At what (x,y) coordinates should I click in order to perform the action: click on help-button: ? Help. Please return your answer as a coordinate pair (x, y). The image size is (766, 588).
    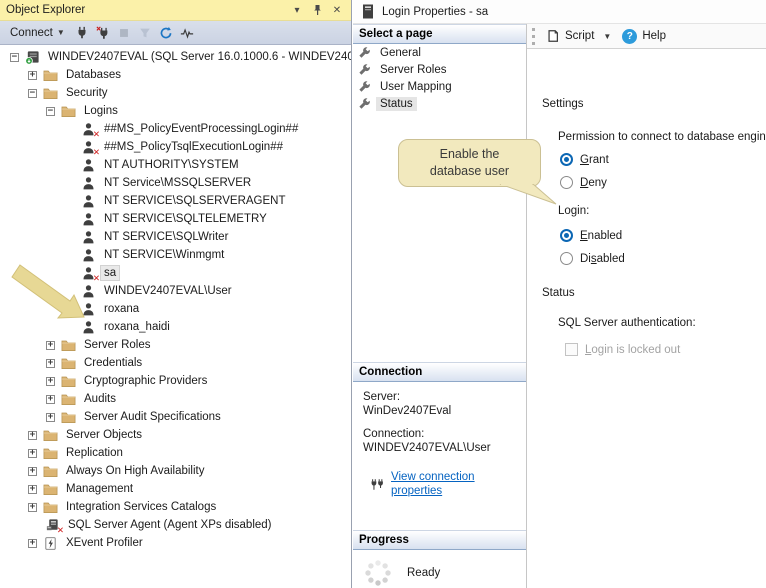
    Looking at the image, I should click on (644, 36).